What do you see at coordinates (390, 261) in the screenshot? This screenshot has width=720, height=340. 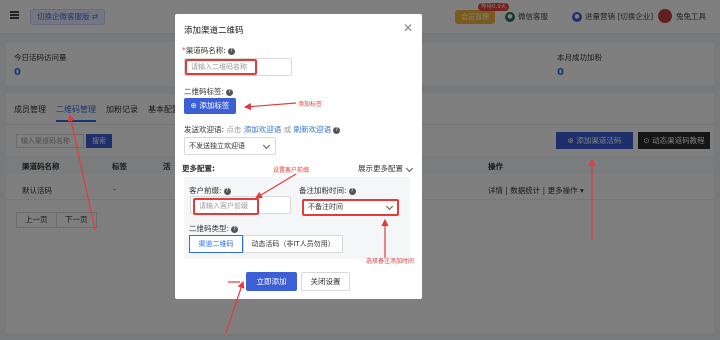 I see `annotation-remark-time: 选择备注添加时间` at bounding box center [390, 261].